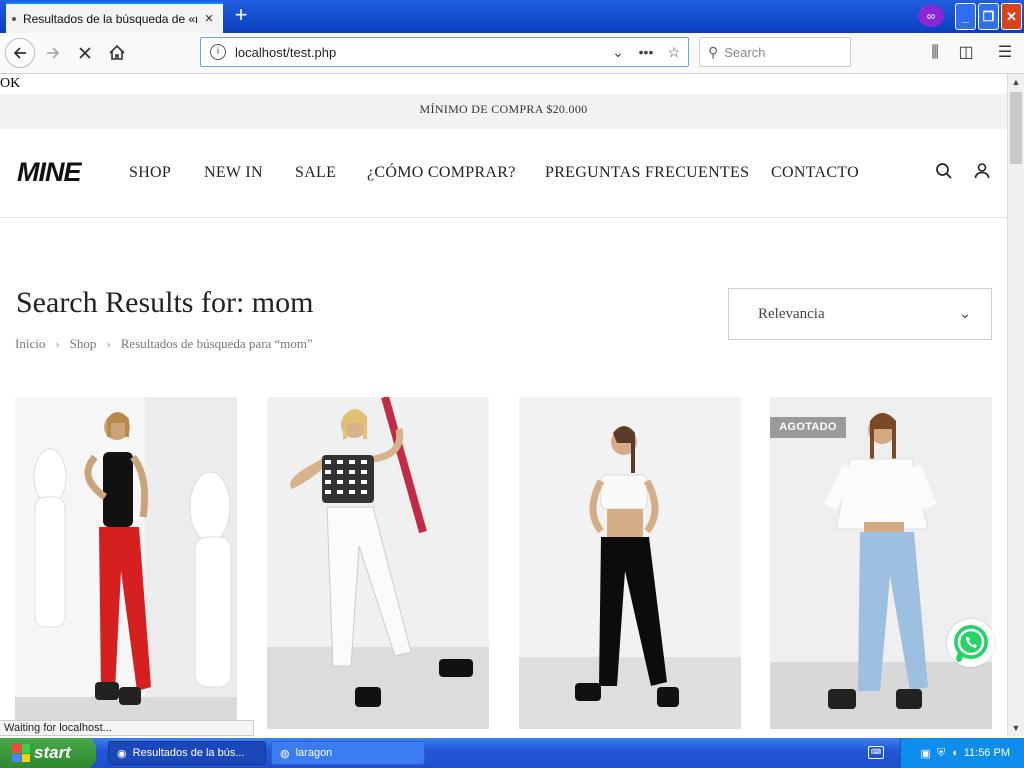 The height and width of the screenshot is (768, 1024). I want to click on laragon-icon: ◍, so click(285, 753).